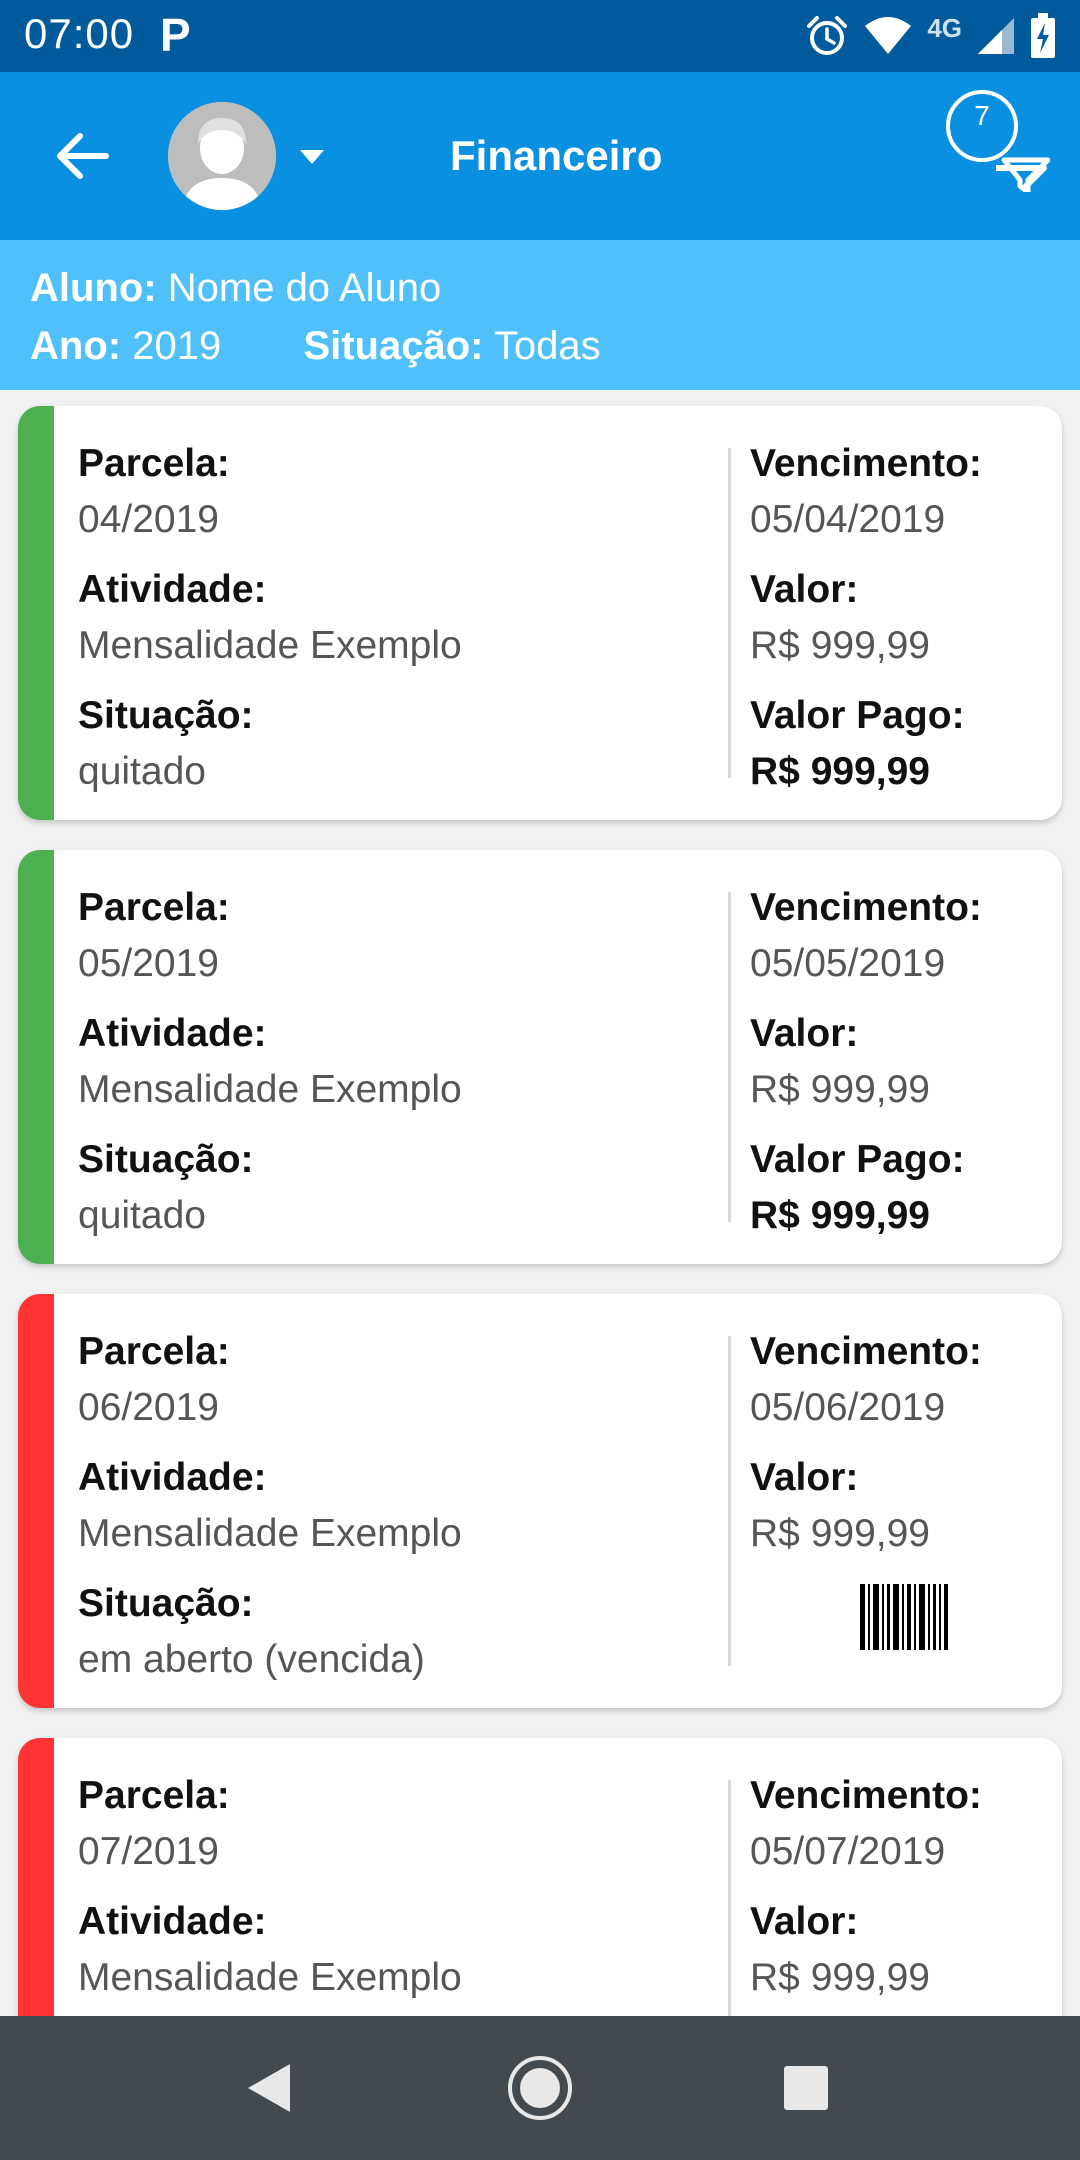  Describe the element at coordinates (175, 35) in the screenshot. I see `parking-notification-icon: P` at that location.